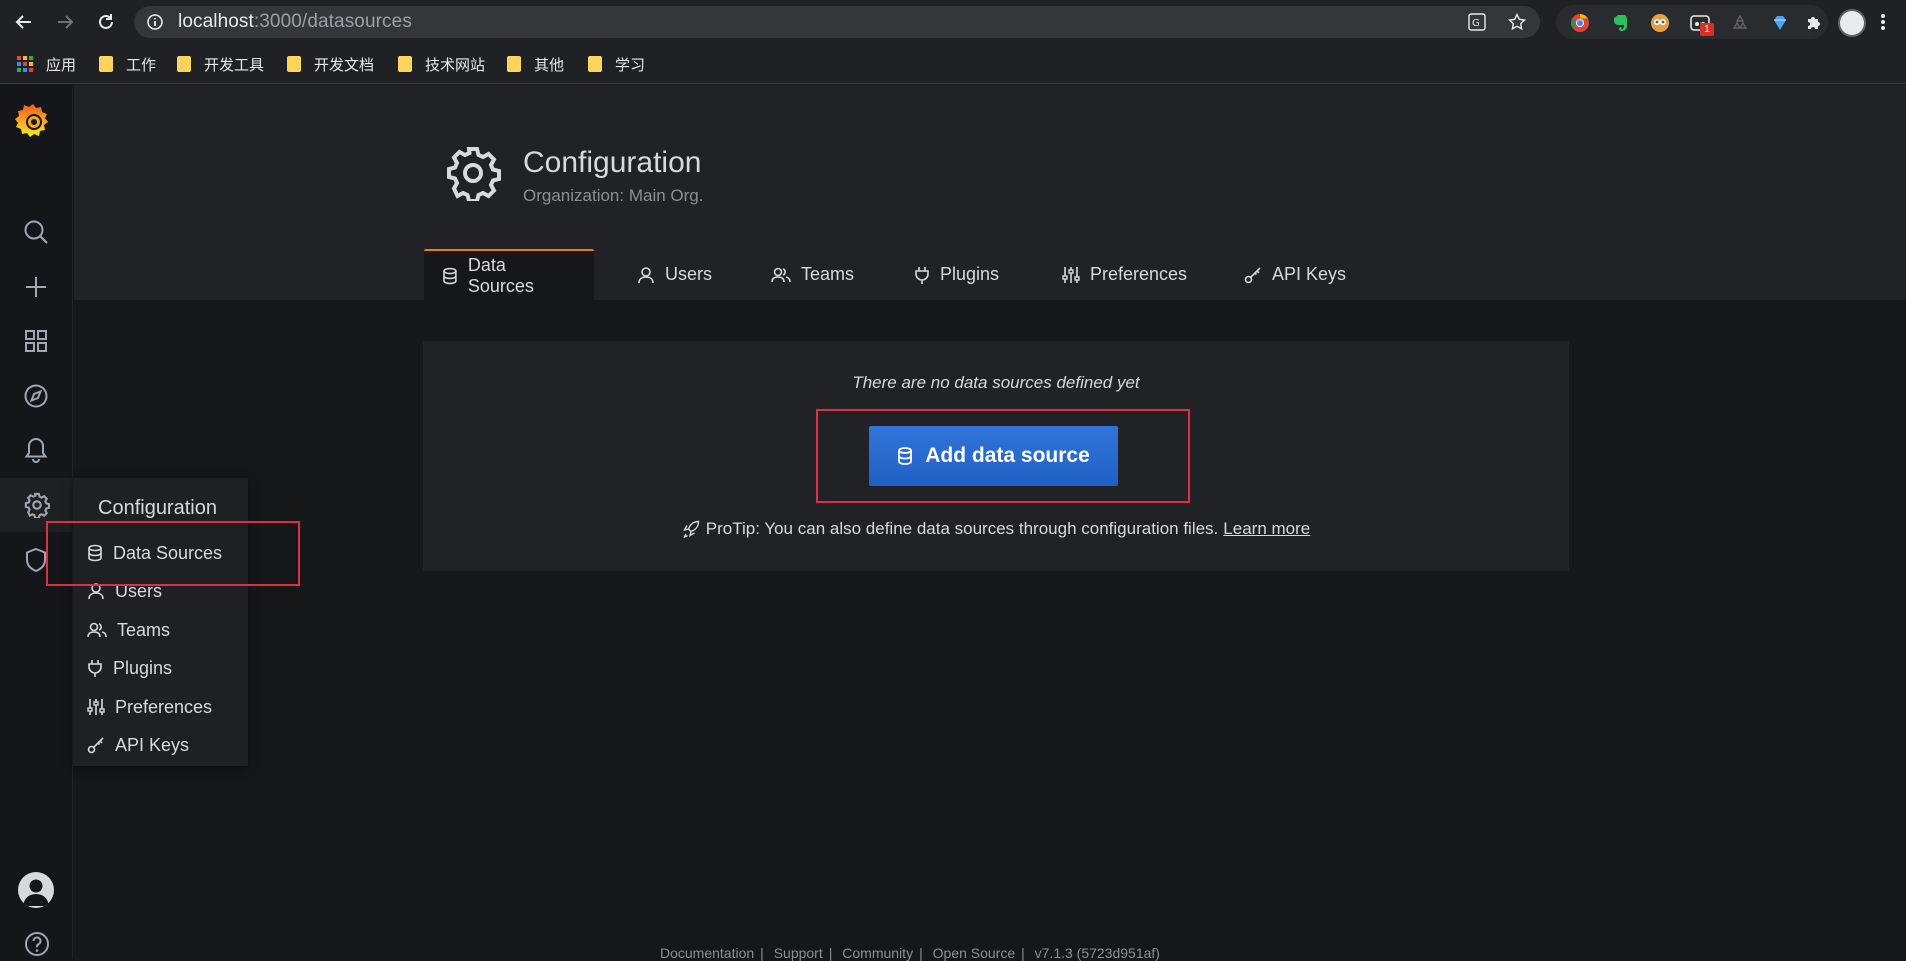 This screenshot has width=1906, height=961. I want to click on highlight-box-data-sources, so click(173, 553).